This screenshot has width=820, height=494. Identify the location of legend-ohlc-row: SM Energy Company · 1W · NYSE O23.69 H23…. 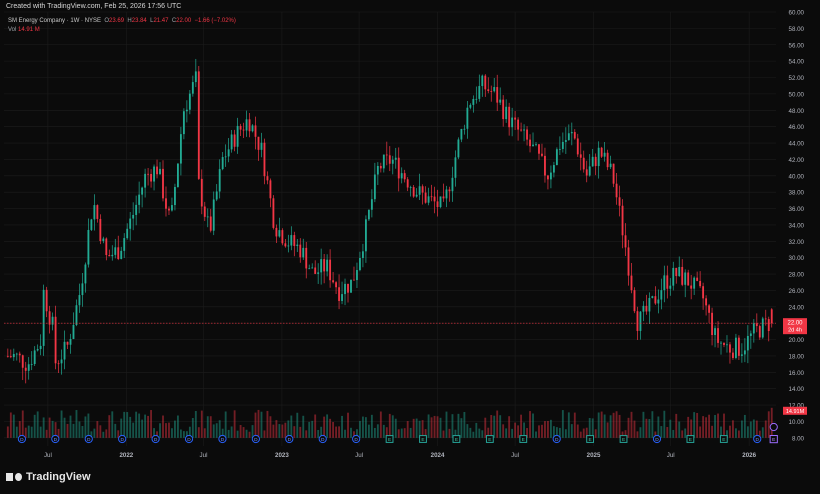
(122, 21).